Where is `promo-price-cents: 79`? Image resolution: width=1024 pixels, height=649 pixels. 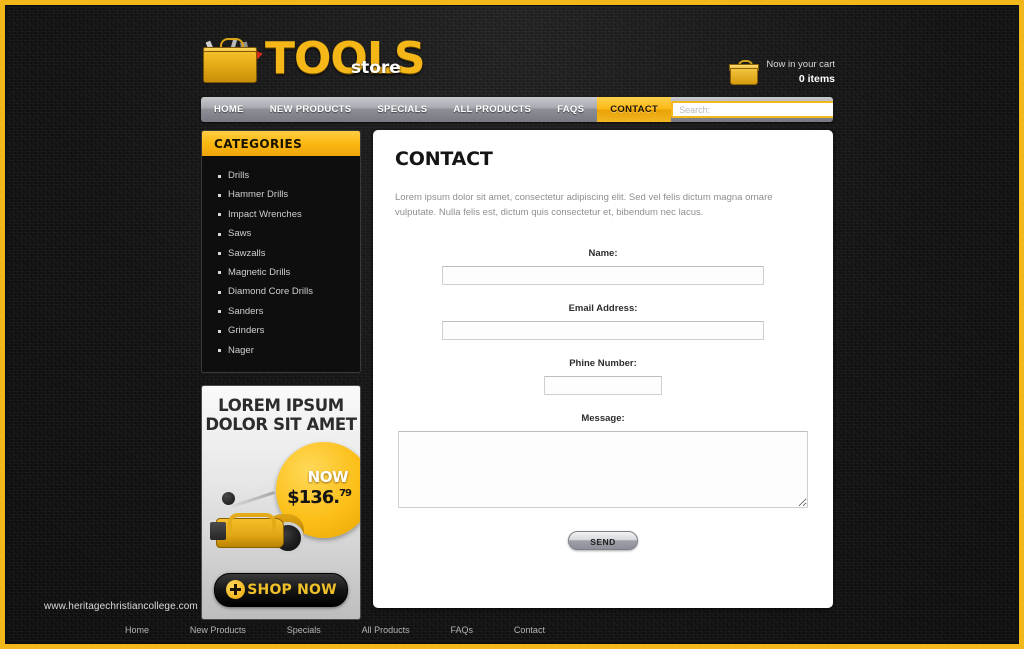 promo-price-cents: 79 is located at coordinates (345, 493).